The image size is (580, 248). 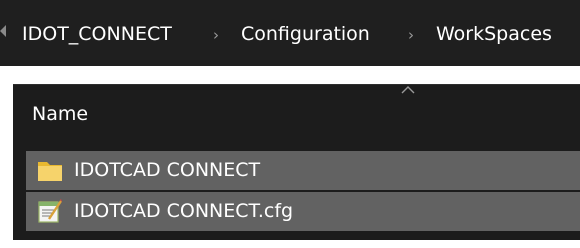 What do you see at coordinates (290, 244) in the screenshot?
I see `bottom-divider` at bounding box center [290, 244].